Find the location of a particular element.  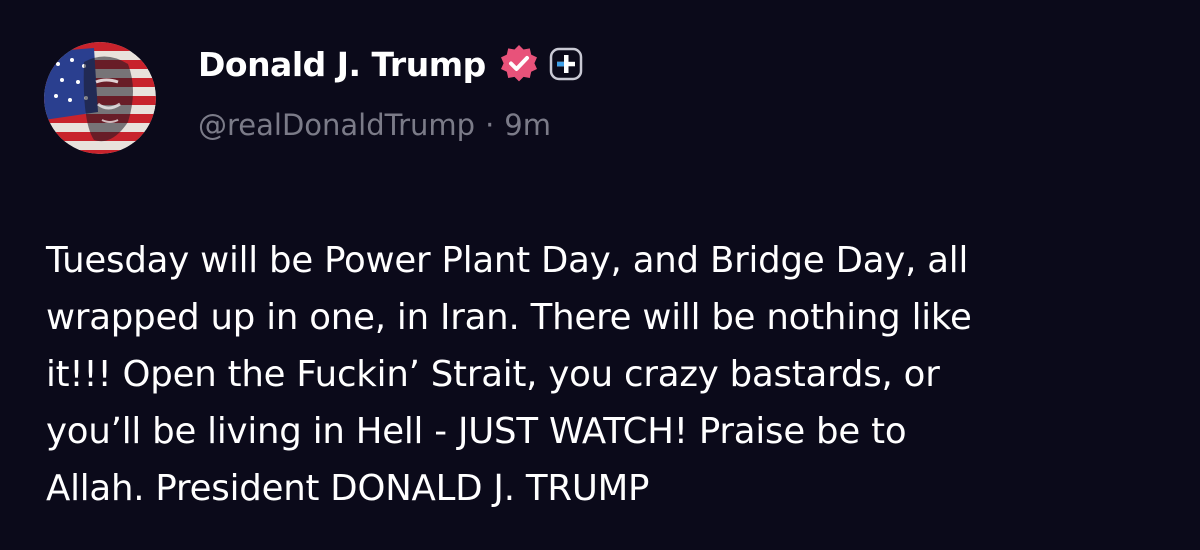

author-handle: @realDonaldTrump is located at coordinates (336, 125).